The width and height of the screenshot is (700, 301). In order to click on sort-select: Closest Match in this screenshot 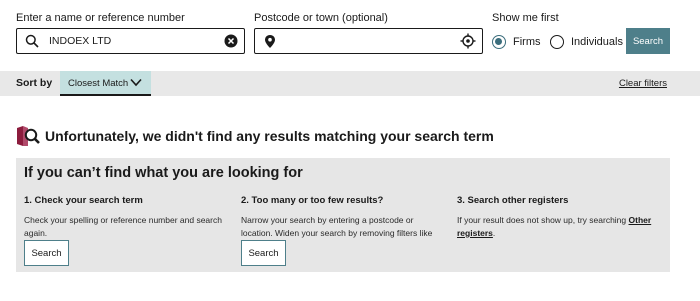, I will do `click(105, 83)`.